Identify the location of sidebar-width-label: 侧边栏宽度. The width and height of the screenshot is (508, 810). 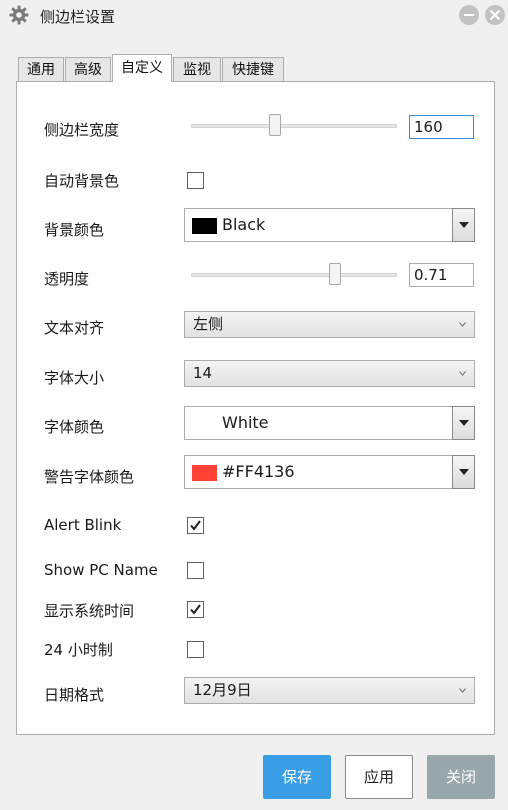
(82, 130).